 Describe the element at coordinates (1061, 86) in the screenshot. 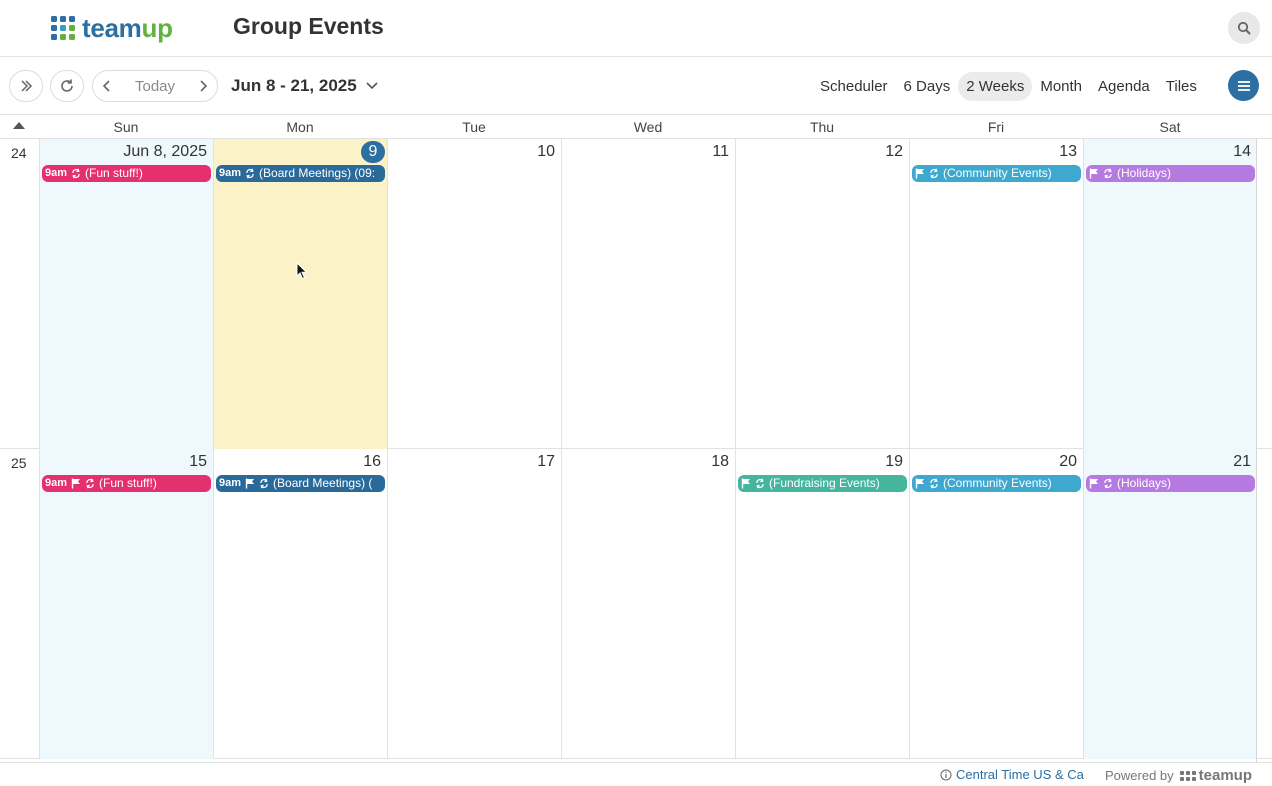

I see `view-month-button: Month` at that location.